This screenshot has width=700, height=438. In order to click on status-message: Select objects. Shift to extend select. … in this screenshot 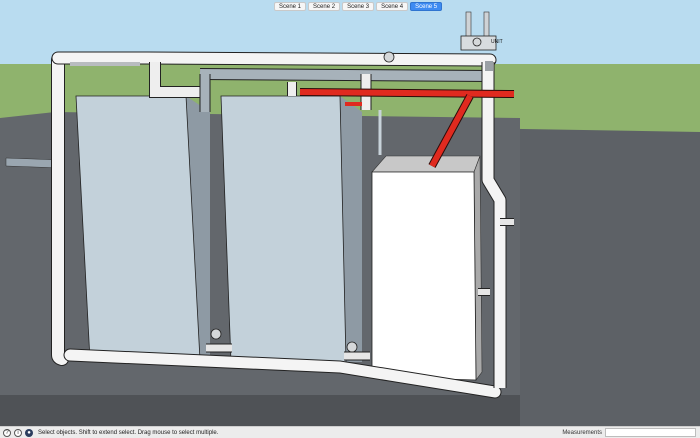, I will do `click(128, 432)`.